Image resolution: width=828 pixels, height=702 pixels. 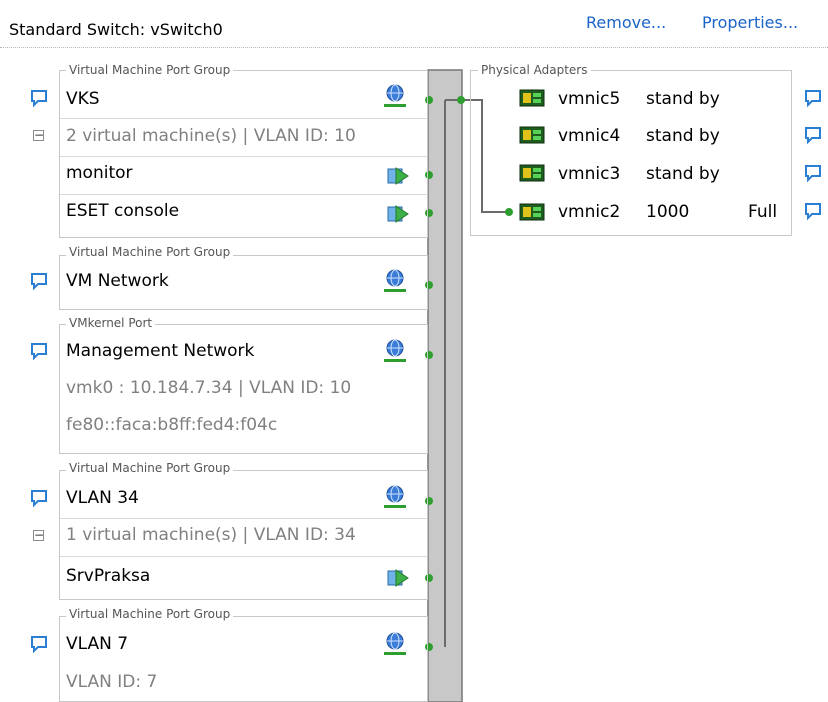 What do you see at coordinates (111, 323) in the screenshot?
I see `port-group-type-label: VMkernel Port` at bounding box center [111, 323].